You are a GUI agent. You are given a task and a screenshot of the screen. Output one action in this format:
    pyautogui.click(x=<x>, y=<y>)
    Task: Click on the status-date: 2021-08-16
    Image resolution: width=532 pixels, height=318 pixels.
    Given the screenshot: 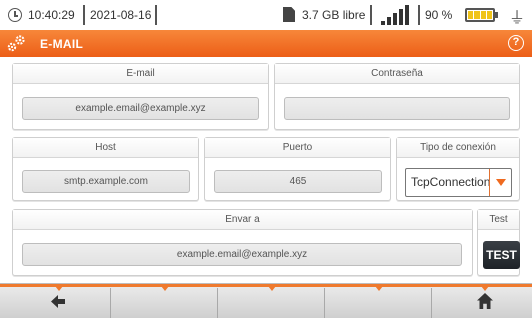 What is the action you would take?
    pyautogui.click(x=121, y=15)
    